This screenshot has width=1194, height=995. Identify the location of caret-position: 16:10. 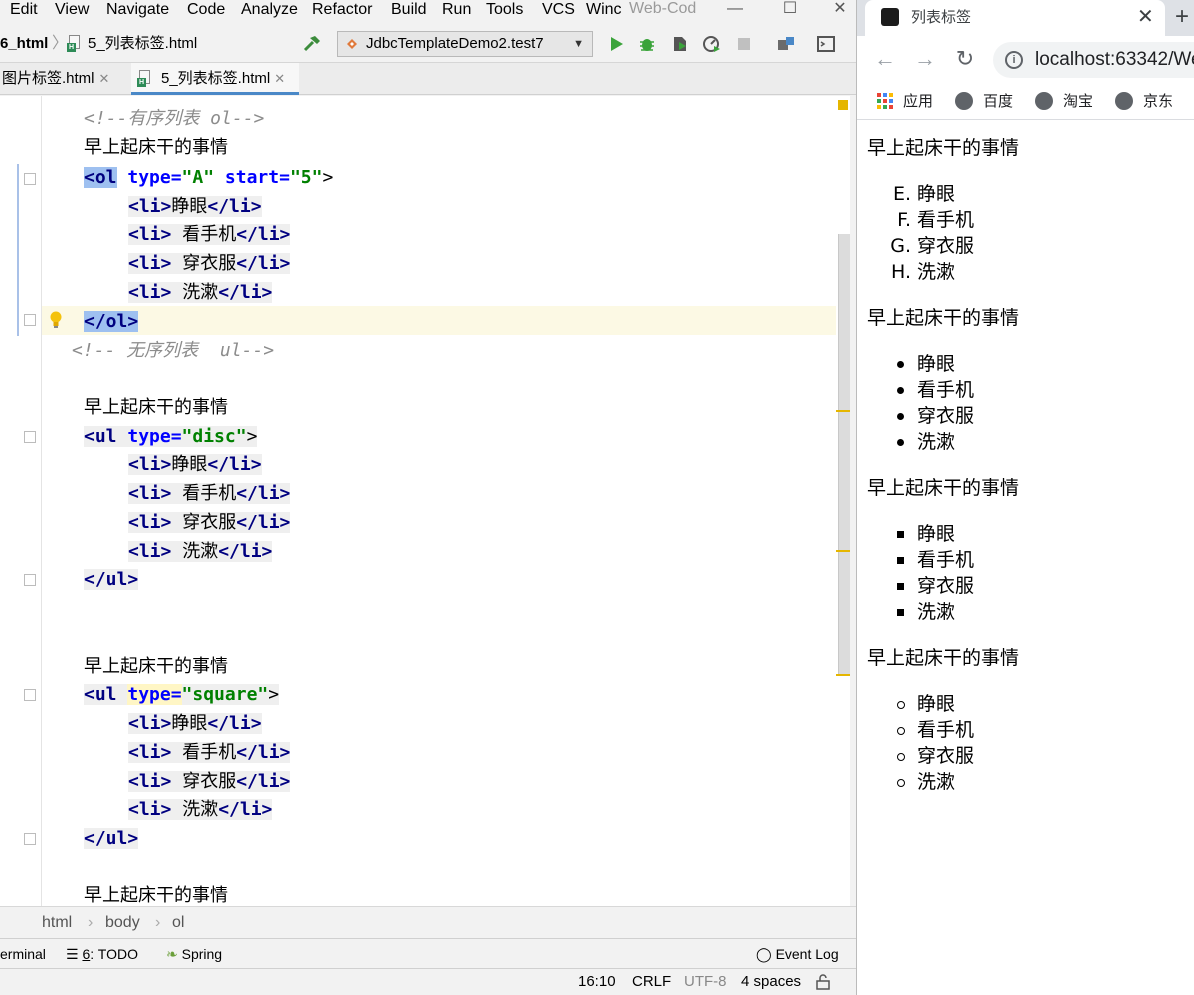
(597, 982).